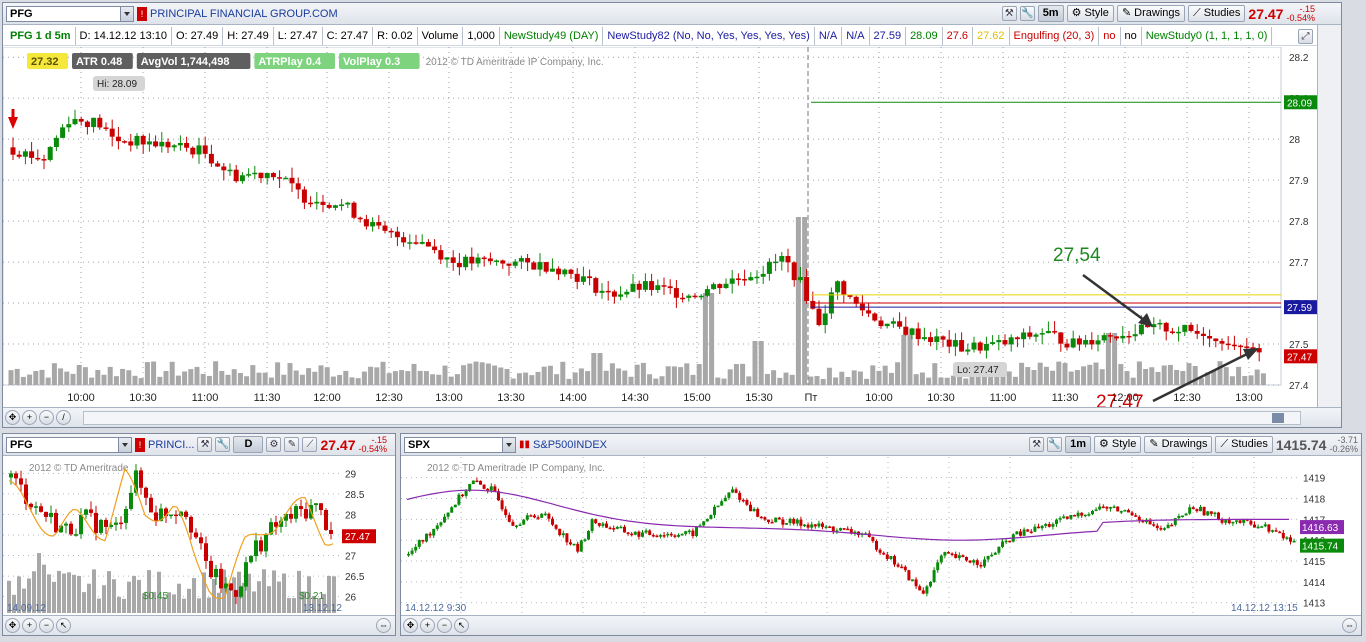 This screenshot has width=1366, height=642. I want to click on studies-button: ⟋ Studies, so click(1217, 13).